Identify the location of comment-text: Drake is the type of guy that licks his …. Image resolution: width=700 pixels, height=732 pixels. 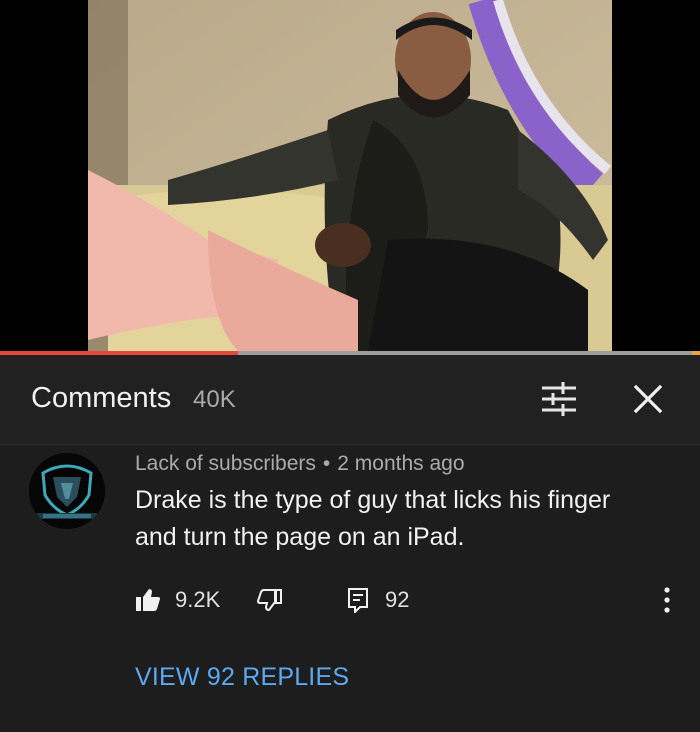
(373, 518).